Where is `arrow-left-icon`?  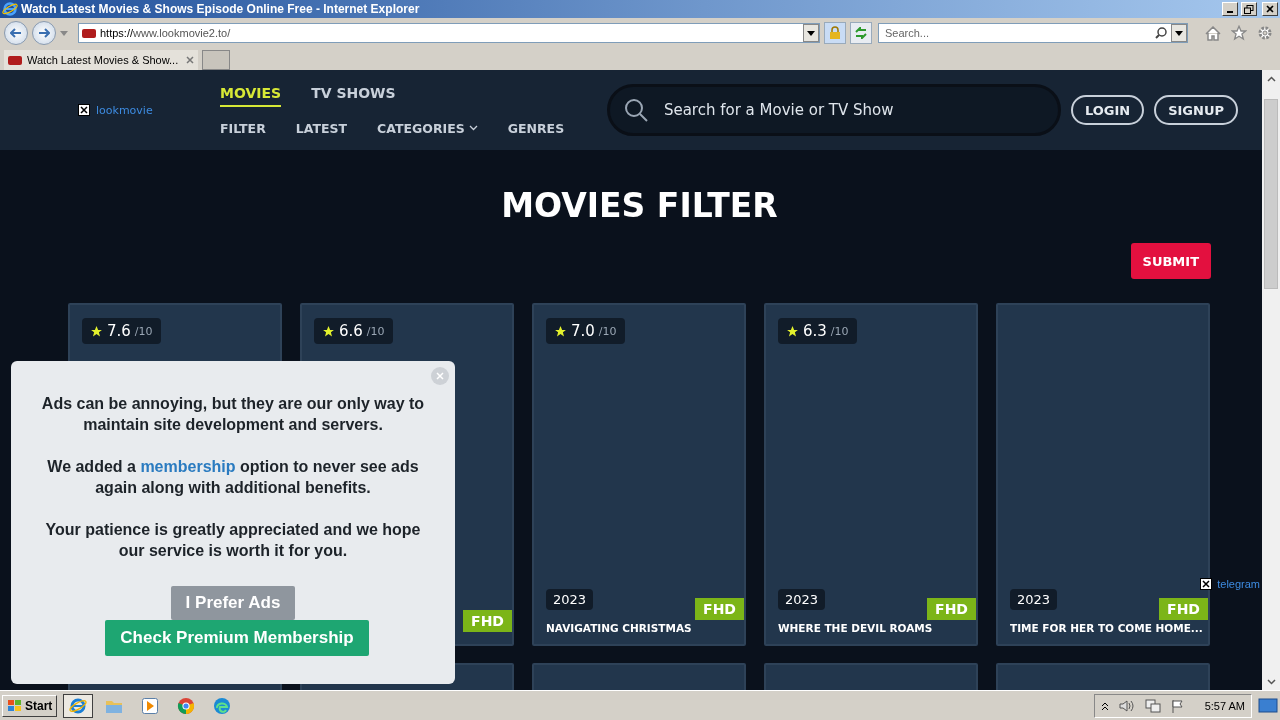 arrow-left-icon is located at coordinates (16, 33).